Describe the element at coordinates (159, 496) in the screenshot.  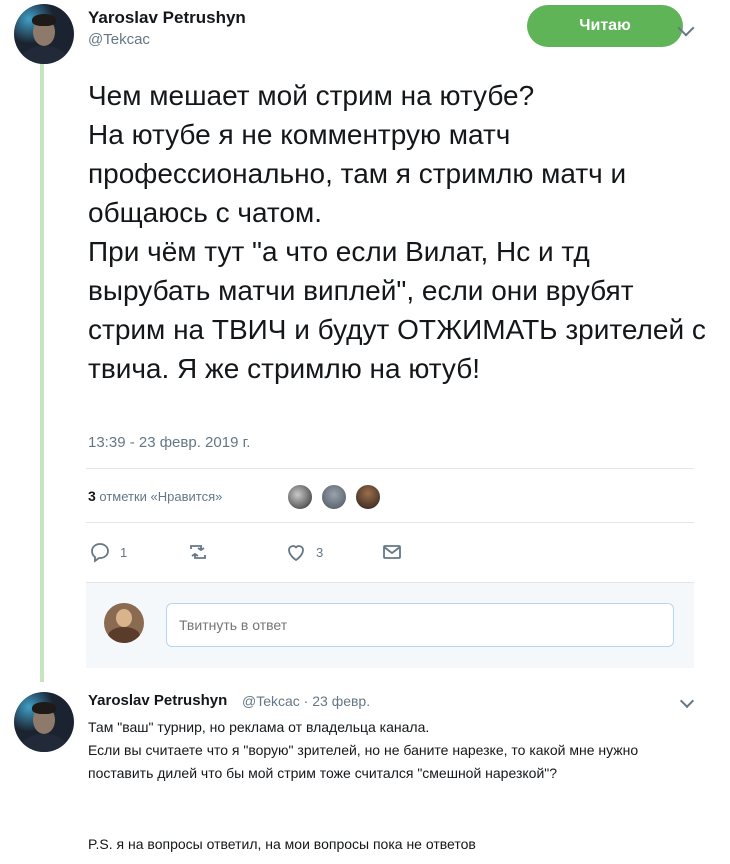
I see `likes-label: отметки «Нравится»` at that location.